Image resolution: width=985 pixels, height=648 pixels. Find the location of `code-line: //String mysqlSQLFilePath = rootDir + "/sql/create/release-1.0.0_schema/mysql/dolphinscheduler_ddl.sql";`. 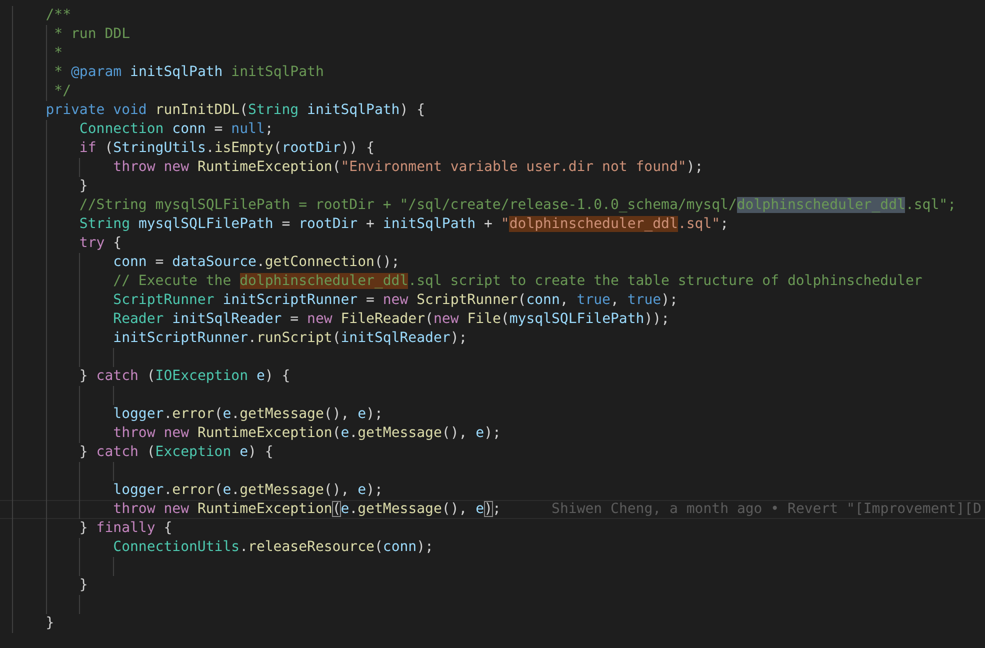

code-line: //String mysqlSQLFilePath = rootDir + "/sql/create/release-1.0.0_schema/mysql/dolphinscheduler_ddl.sql"; is located at coordinates (517, 205).